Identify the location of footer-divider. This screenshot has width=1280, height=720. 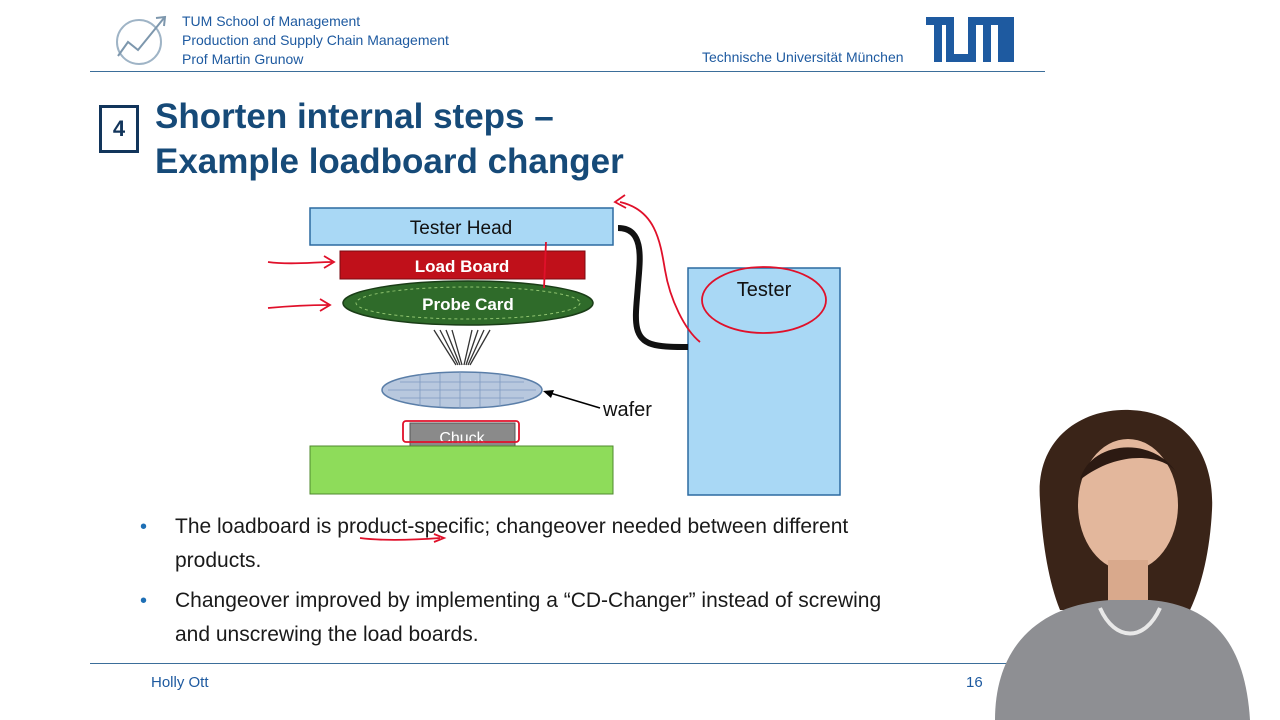
(567, 663).